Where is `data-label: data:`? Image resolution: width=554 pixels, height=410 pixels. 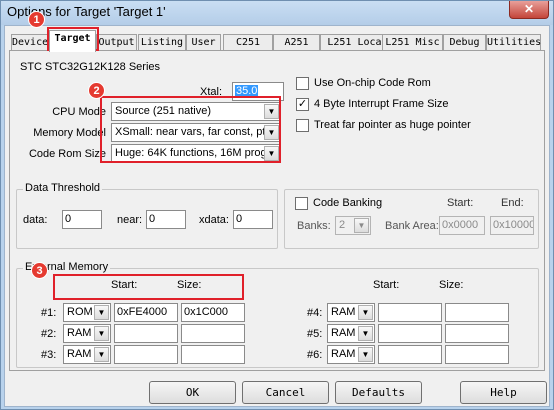
data-label: data: is located at coordinates (35, 220).